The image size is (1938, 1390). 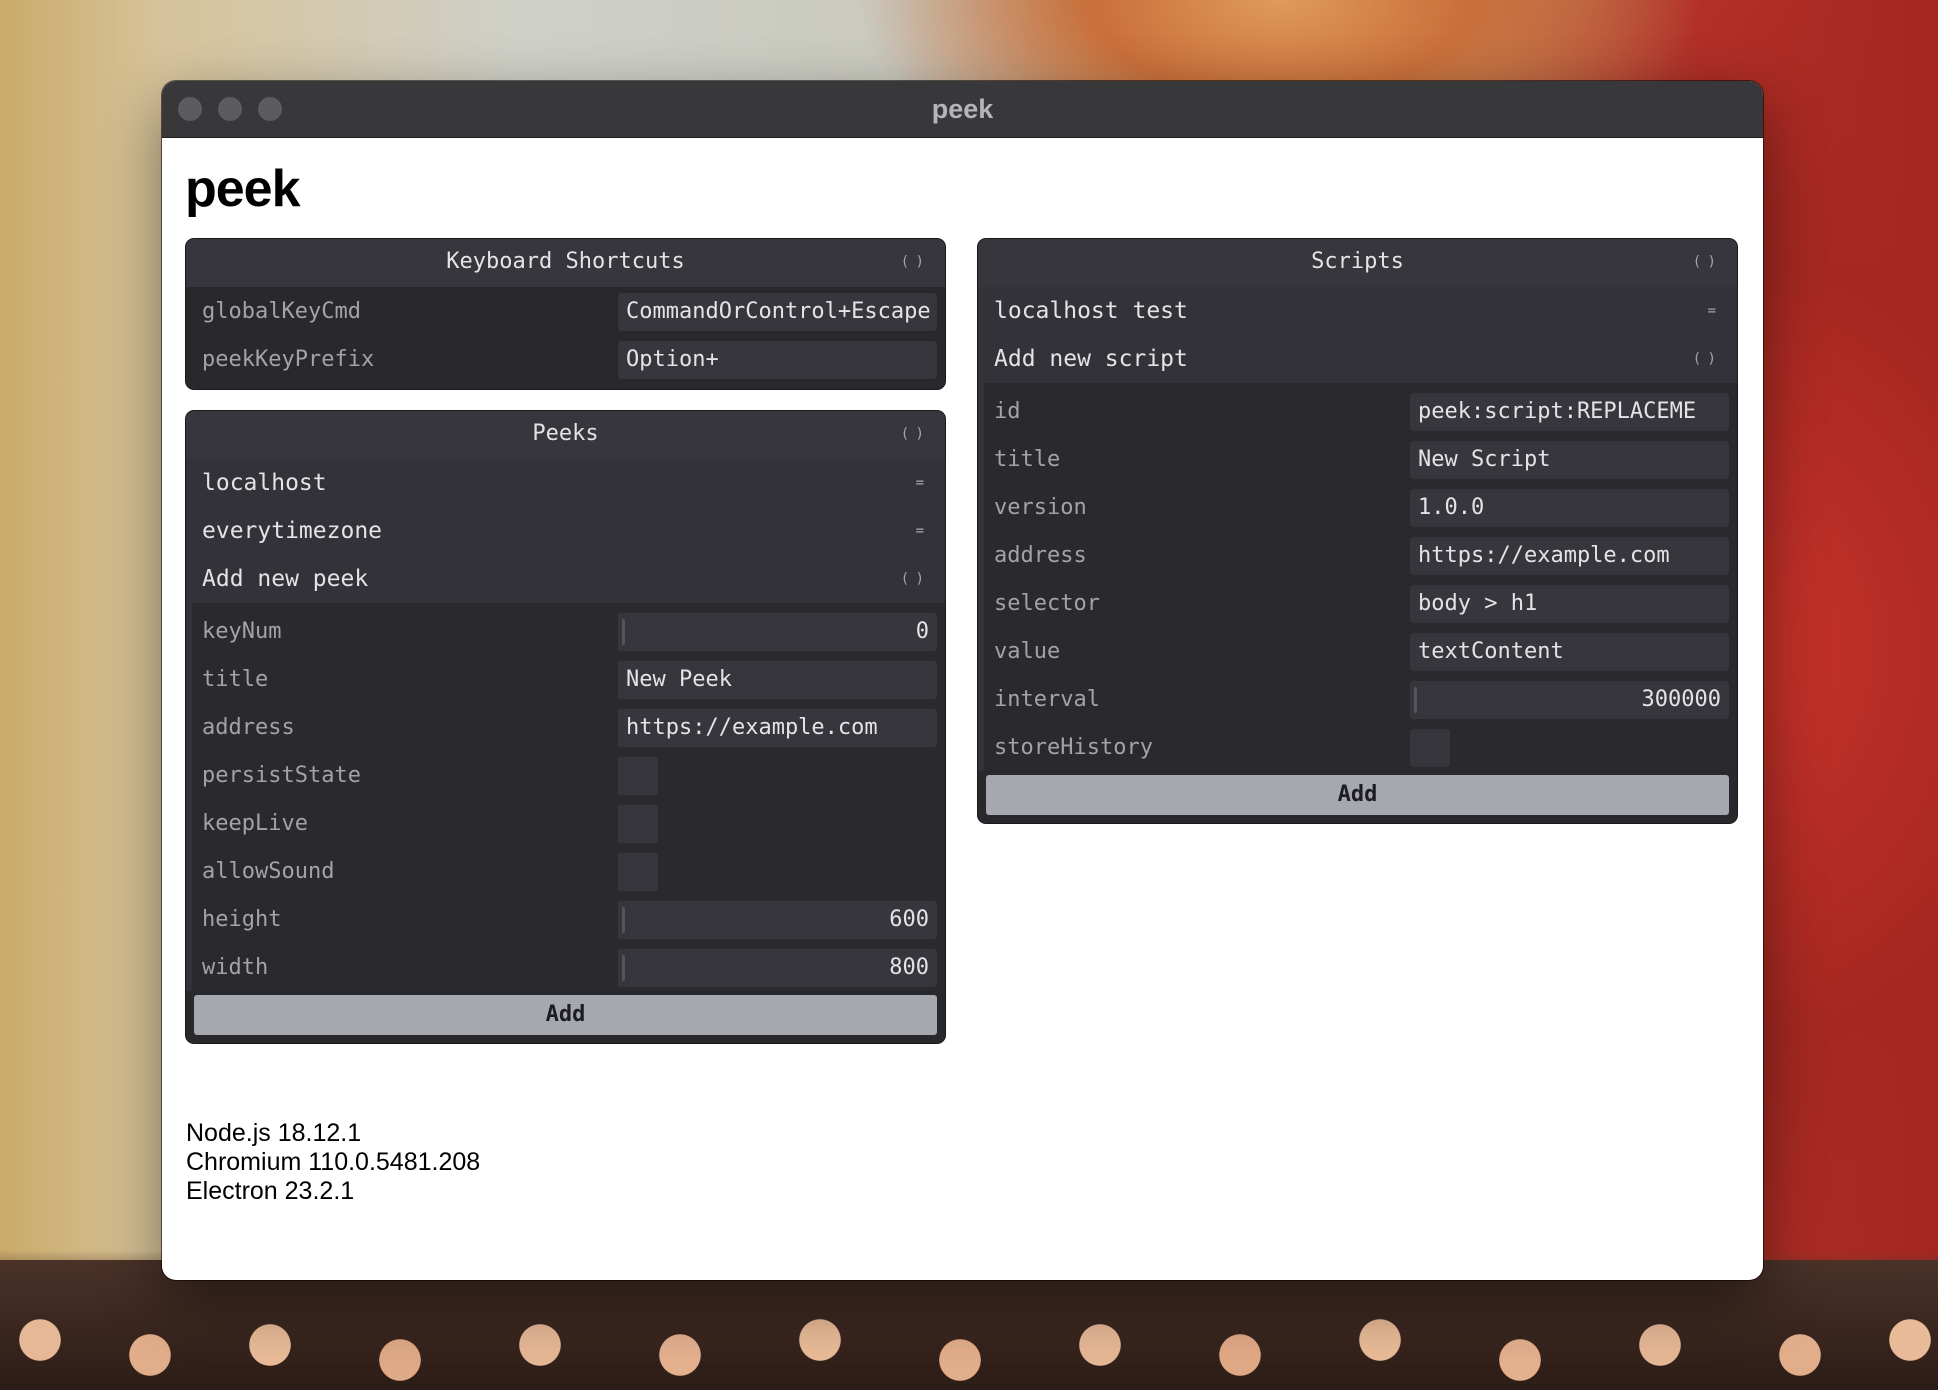 What do you see at coordinates (1360, 411) in the screenshot?
I see `script-id-row: id peek:script:REPLACEME` at bounding box center [1360, 411].